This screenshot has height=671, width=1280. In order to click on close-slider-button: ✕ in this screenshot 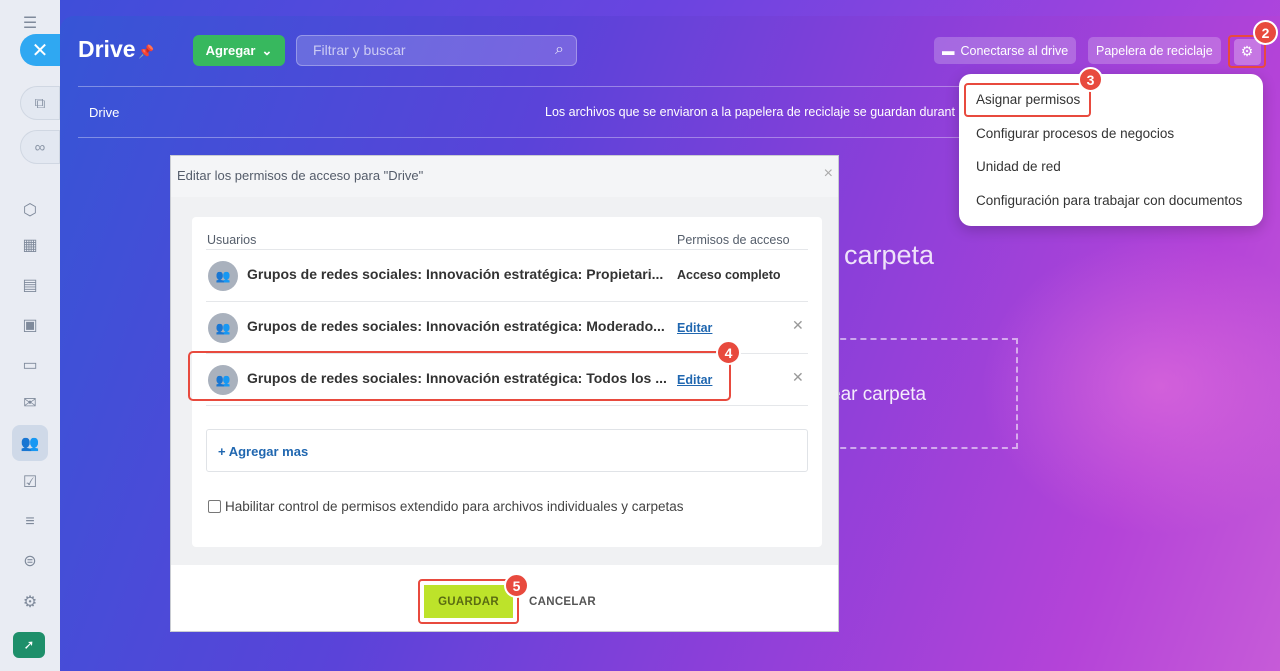, I will do `click(40, 50)`.